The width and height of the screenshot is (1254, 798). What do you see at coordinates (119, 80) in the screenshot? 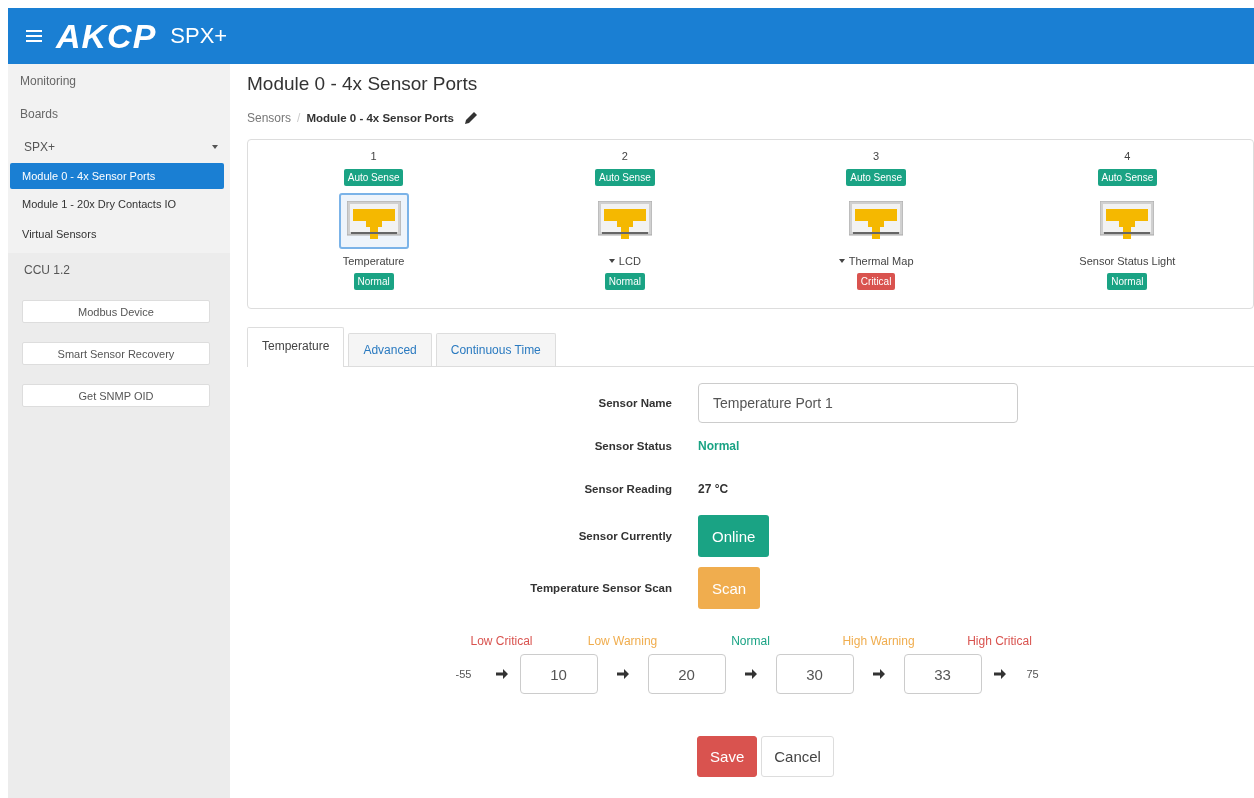
I see `sidebar-item: Monitoring` at bounding box center [119, 80].